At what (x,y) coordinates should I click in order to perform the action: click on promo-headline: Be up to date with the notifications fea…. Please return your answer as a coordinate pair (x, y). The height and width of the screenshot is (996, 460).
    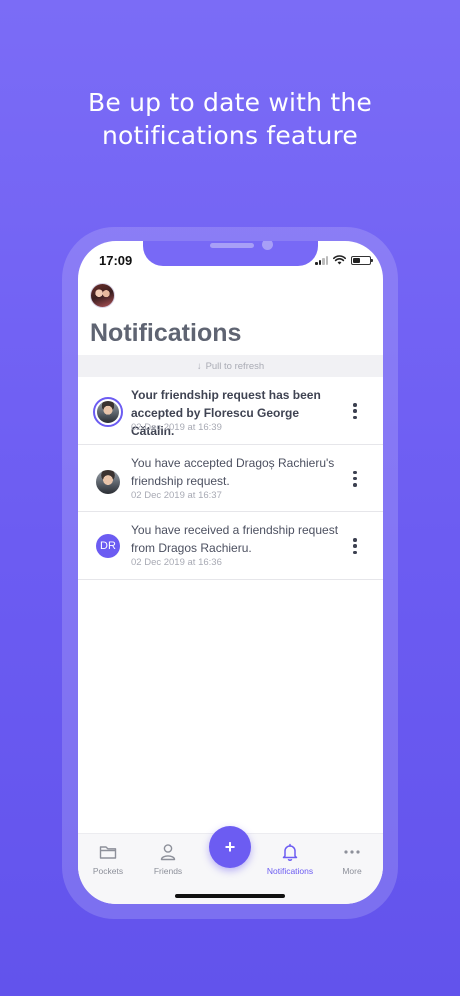
    Looking at the image, I should click on (230, 119).